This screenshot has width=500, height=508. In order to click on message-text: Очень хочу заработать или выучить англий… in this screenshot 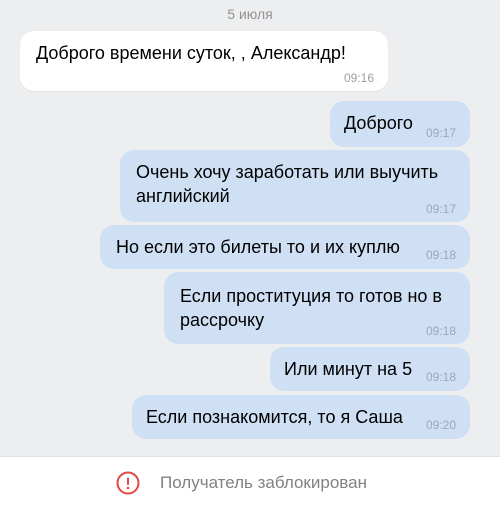, I will do `click(287, 184)`.